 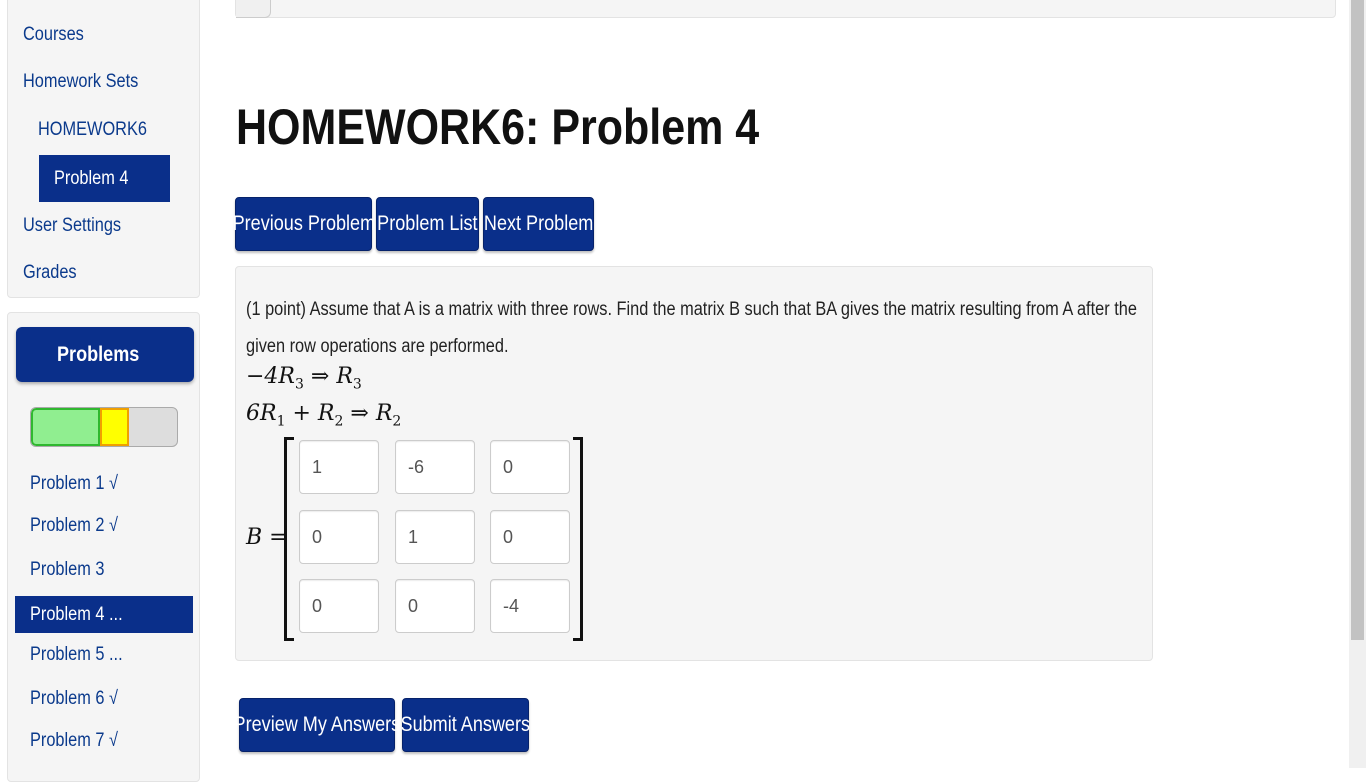 What do you see at coordinates (253, 9) in the screenshot?
I see `menu-toggle-button` at bounding box center [253, 9].